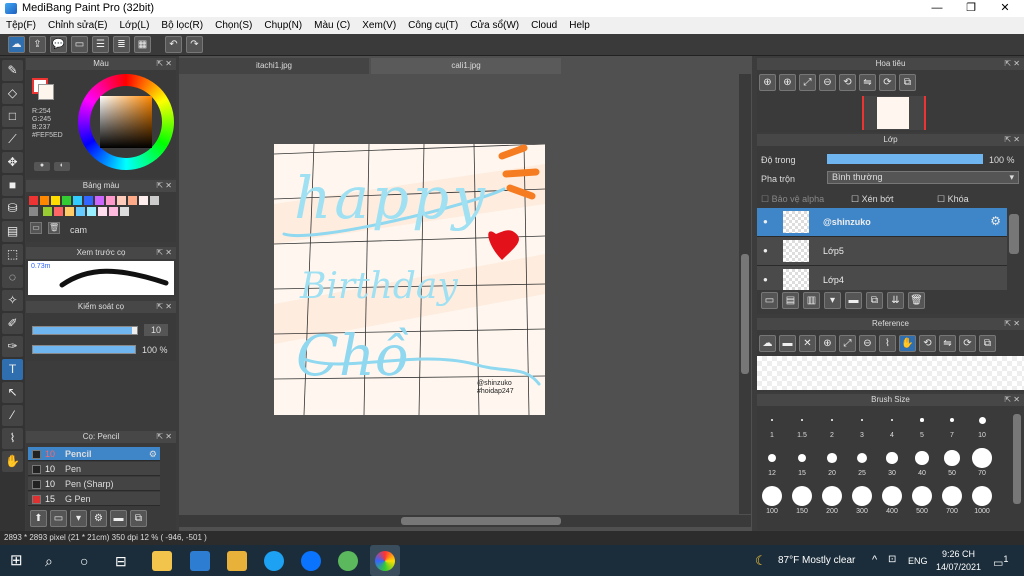  Describe the element at coordinates (12, 162) in the screenshot. I see `move-tool-icon: ✥` at that location.